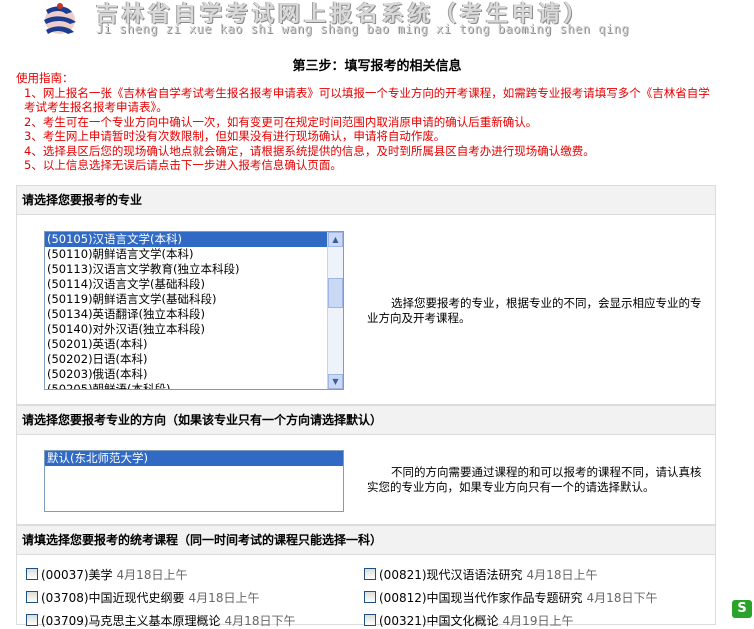 The image size is (754, 629). Describe the element at coordinates (194, 374) in the screenshot. I see `major-option: (50203)俄语(本科)` at that location.